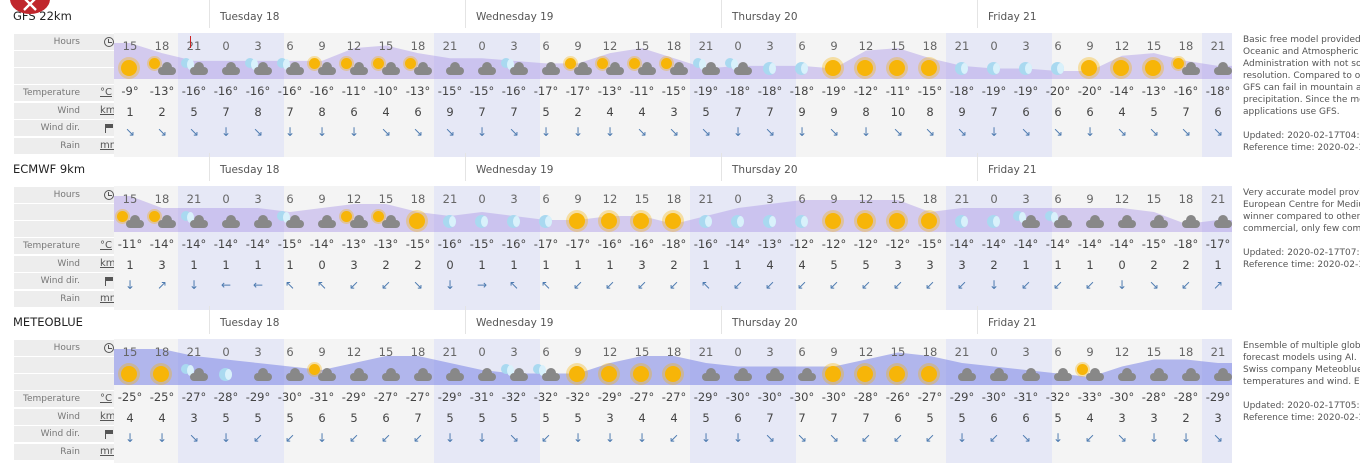 The height and width of the screenshot is (470, 1360). What do you see at coordinates (250, 323) in the screenshot?
I see `day-header: Tuesday 18` at bounding box center [250, 323].